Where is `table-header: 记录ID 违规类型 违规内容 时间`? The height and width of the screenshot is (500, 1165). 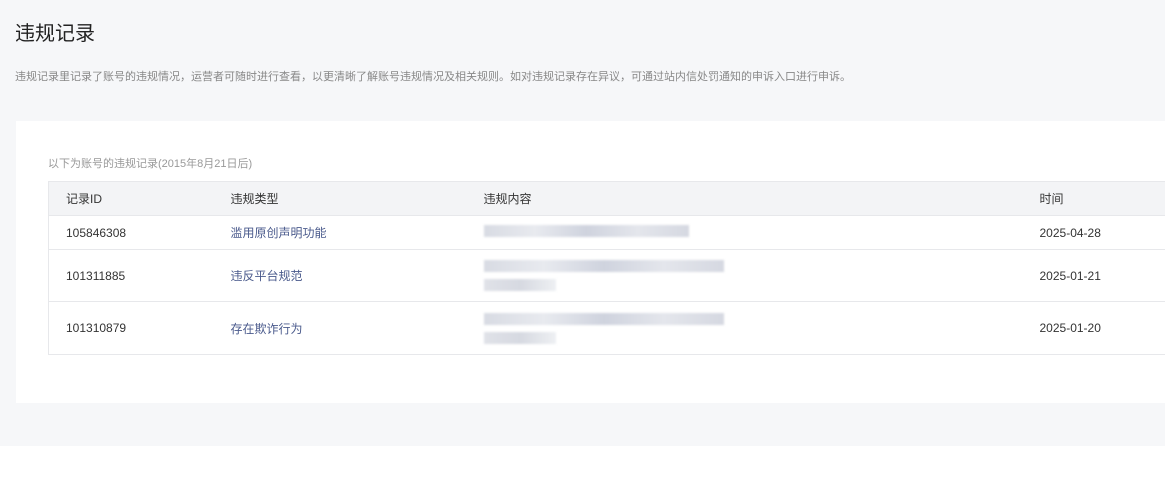
table-header: 记录ID 违规类型 违规内容 时间 is located at coordinates (606, 198).